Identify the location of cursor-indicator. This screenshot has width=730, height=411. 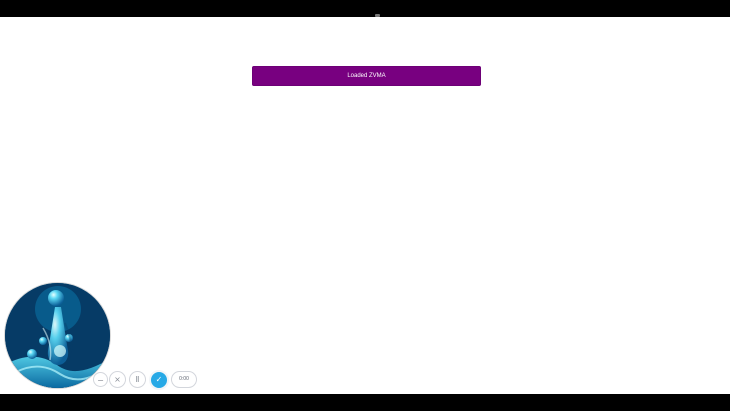
(377, 15).